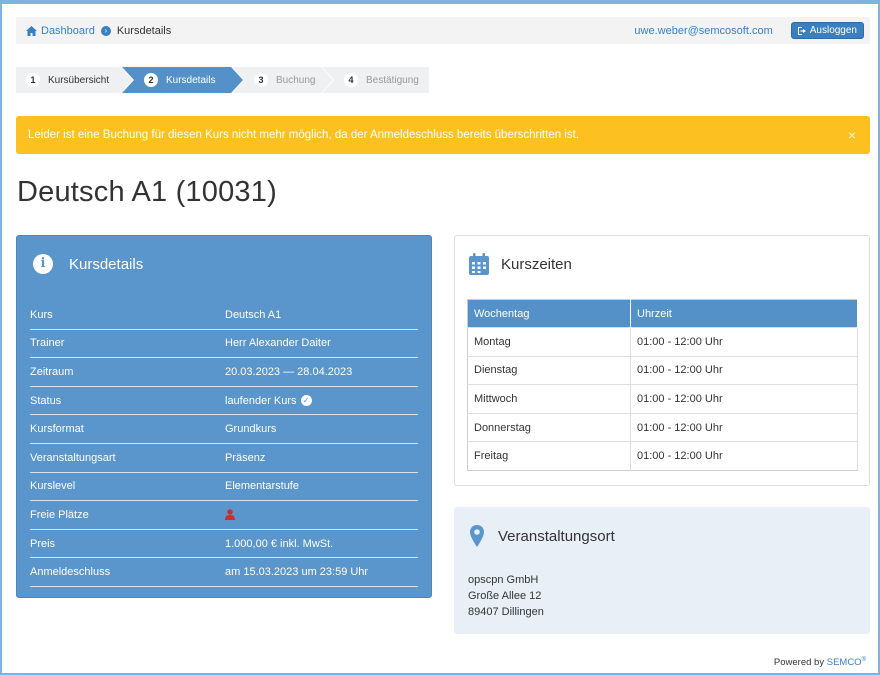 The image size is (880, 675). Describe the element at coordinates (224, 429) in the screenshot. I see `detail-row: Kursformat Grundkurs` at that location.